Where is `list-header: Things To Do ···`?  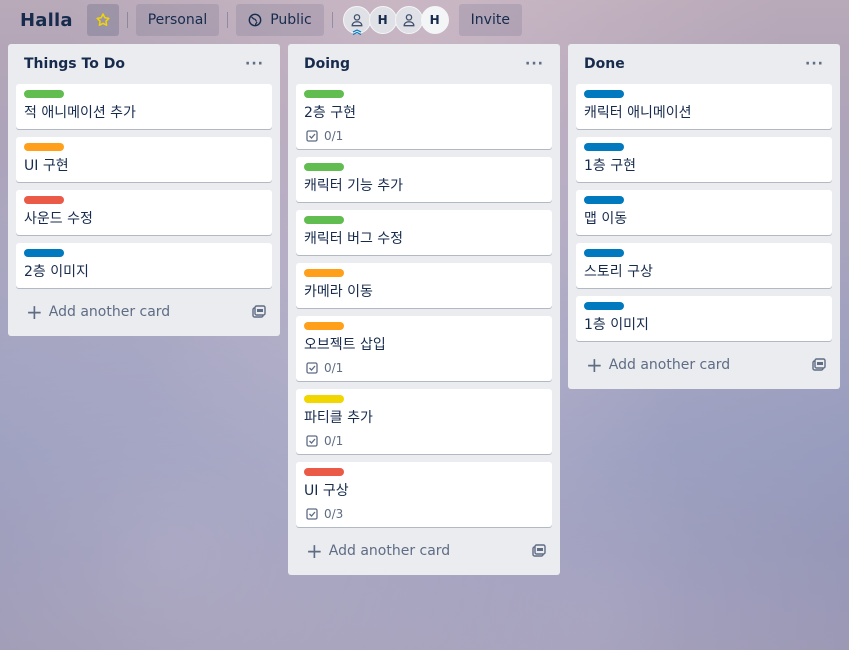 list-header: Things To Do ··· is located at coordinates (144, 64).